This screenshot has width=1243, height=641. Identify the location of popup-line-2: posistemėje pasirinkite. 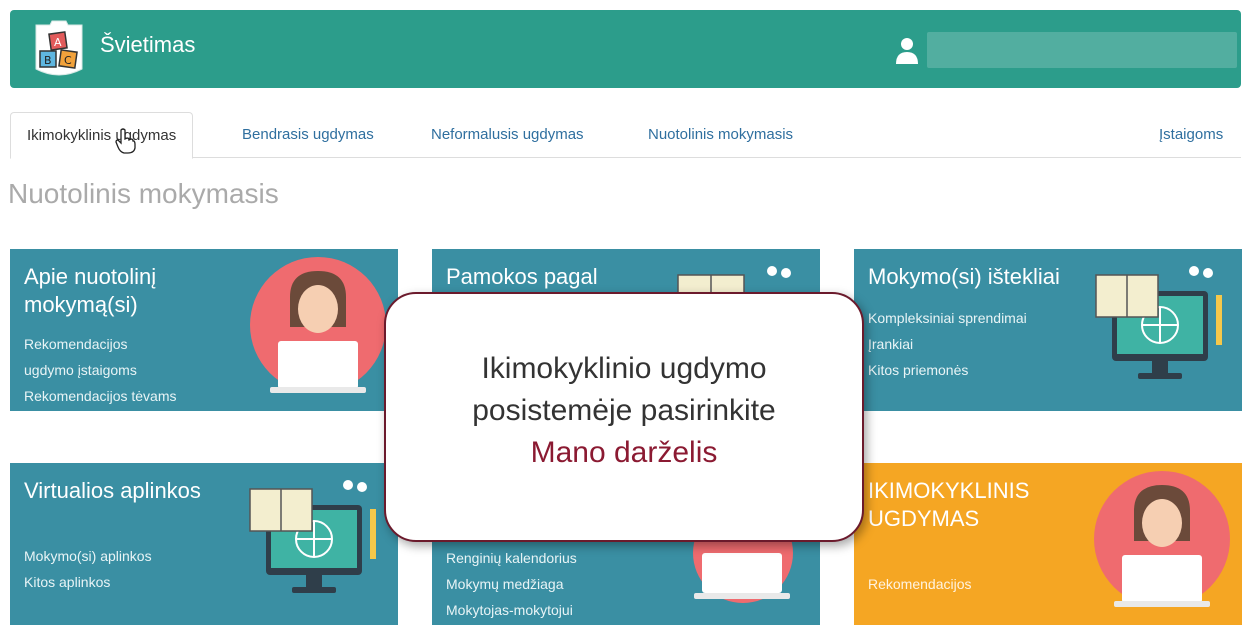
(624, 410).